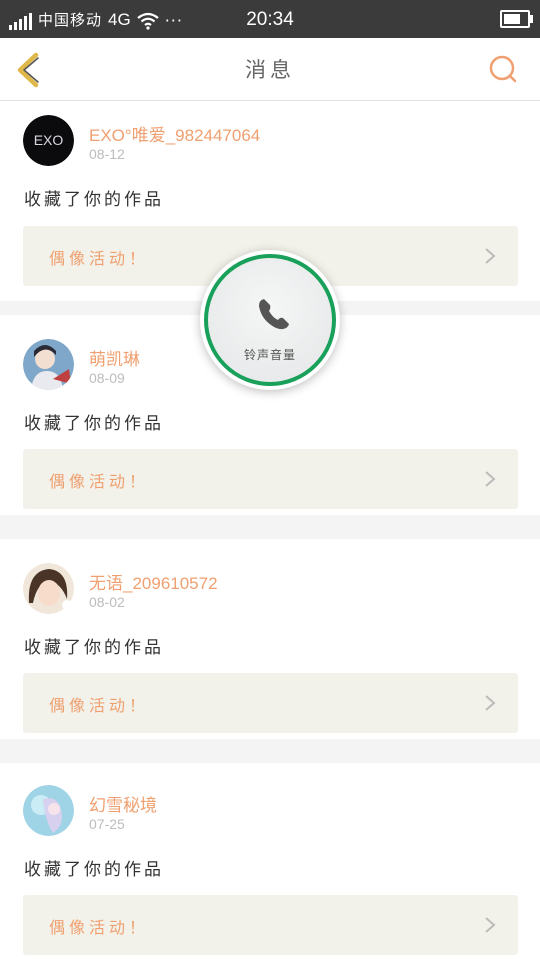 The width and height of the screenshot is (540, 960). I want to click on page-title: 消息, so click(270, 70).